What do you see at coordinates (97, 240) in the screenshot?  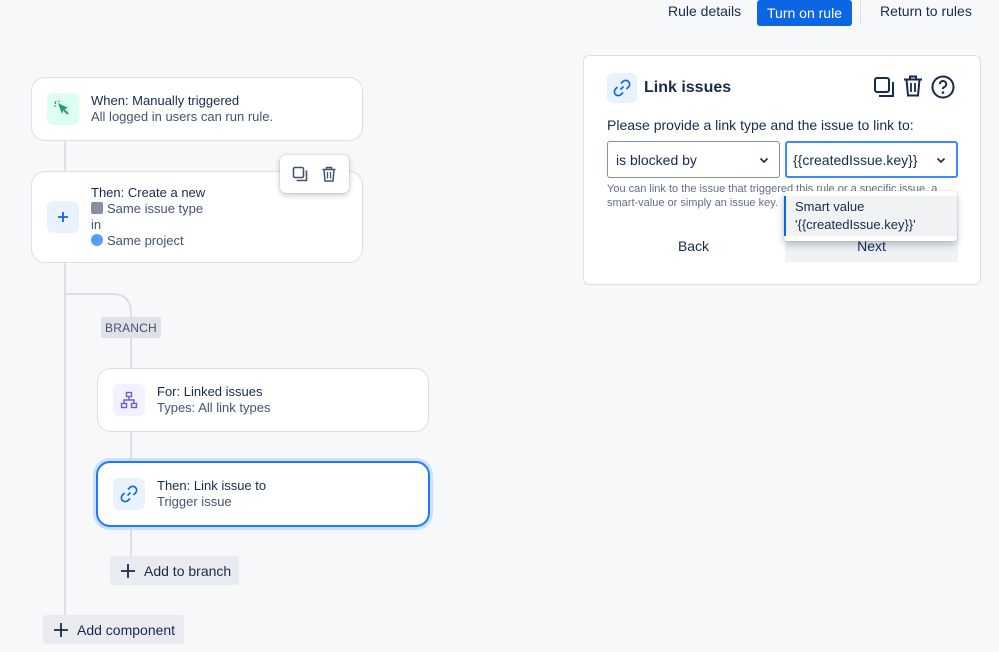 I see `project-avatar-icon` at bounding box center [97, 240].